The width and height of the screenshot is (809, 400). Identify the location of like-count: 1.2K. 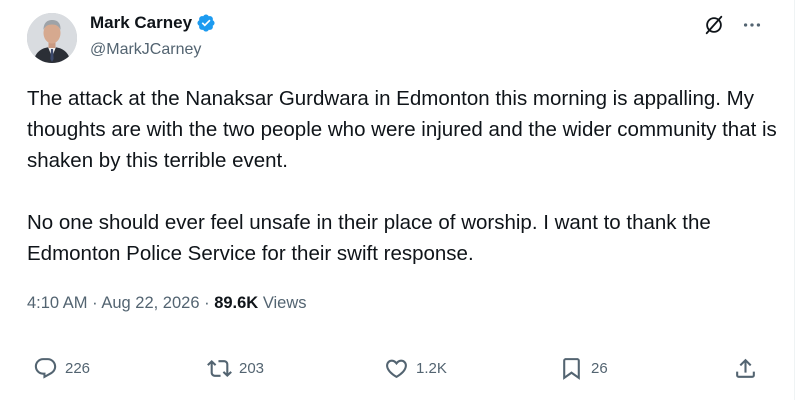
(431, 368).